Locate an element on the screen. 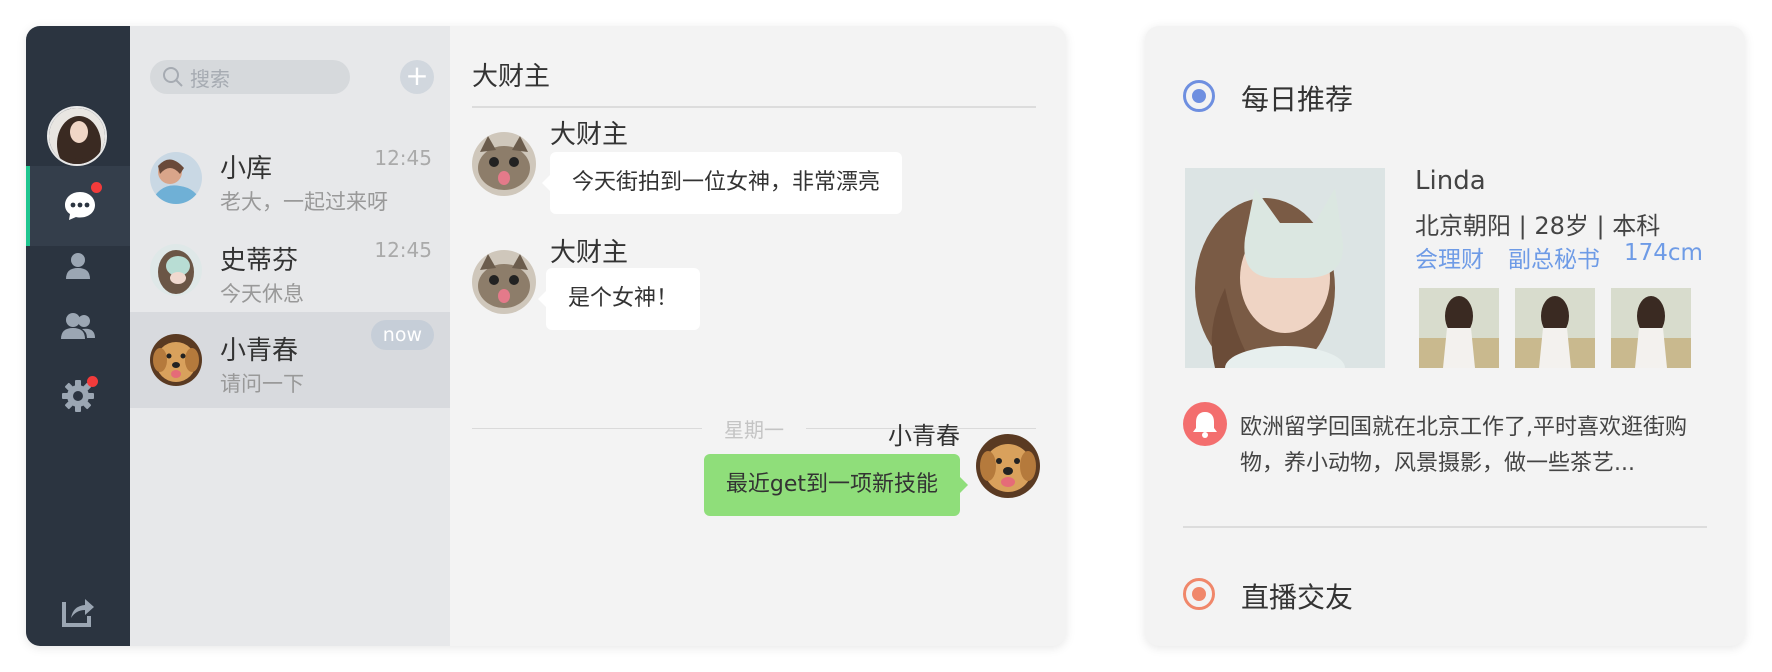 This screenshot has width=1772, height=672. unread-dot is located at coordinates (96, 187).